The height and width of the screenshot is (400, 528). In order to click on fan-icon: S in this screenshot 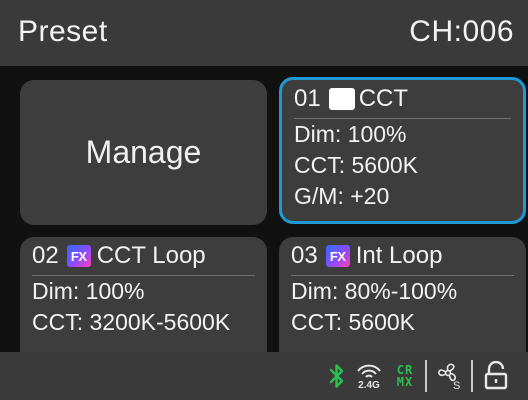, I will do `click(448, 376)`.